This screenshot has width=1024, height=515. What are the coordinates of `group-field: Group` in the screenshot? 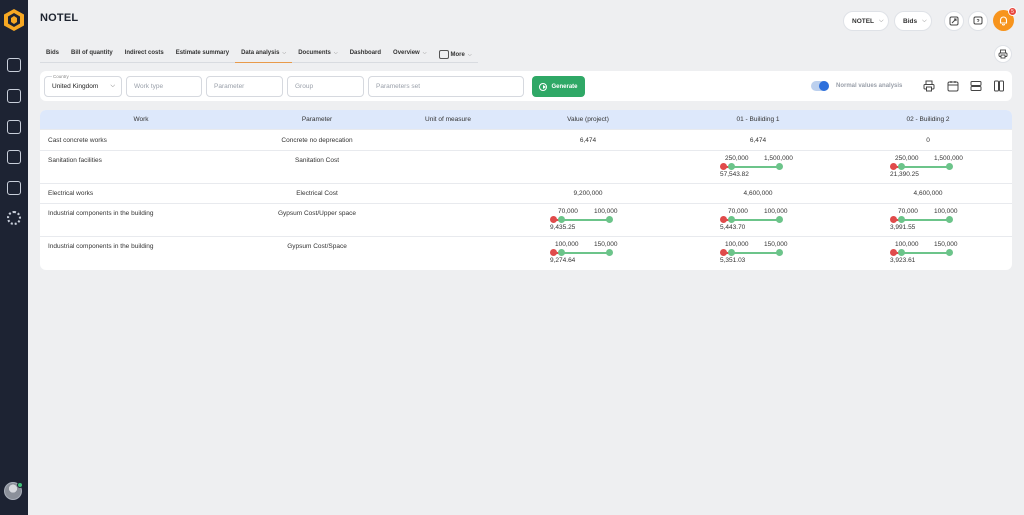 It's located at (325, 86).